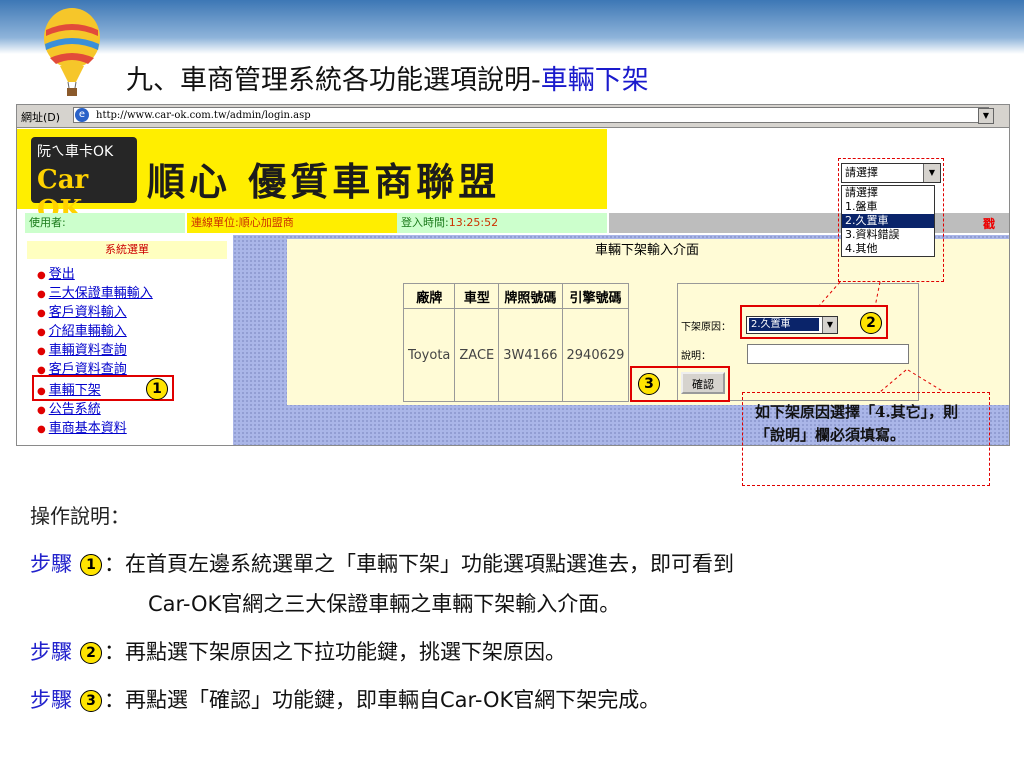 This screenshot has height=768, width=1024. I want to click on column-engine: 引擎號碼, so click(595, 296).